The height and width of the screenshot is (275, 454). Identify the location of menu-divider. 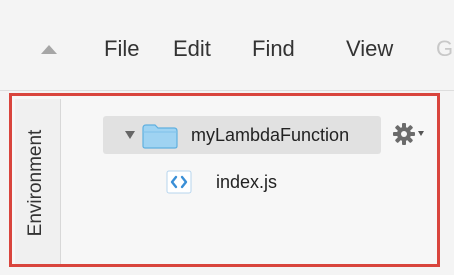
(227, 90).